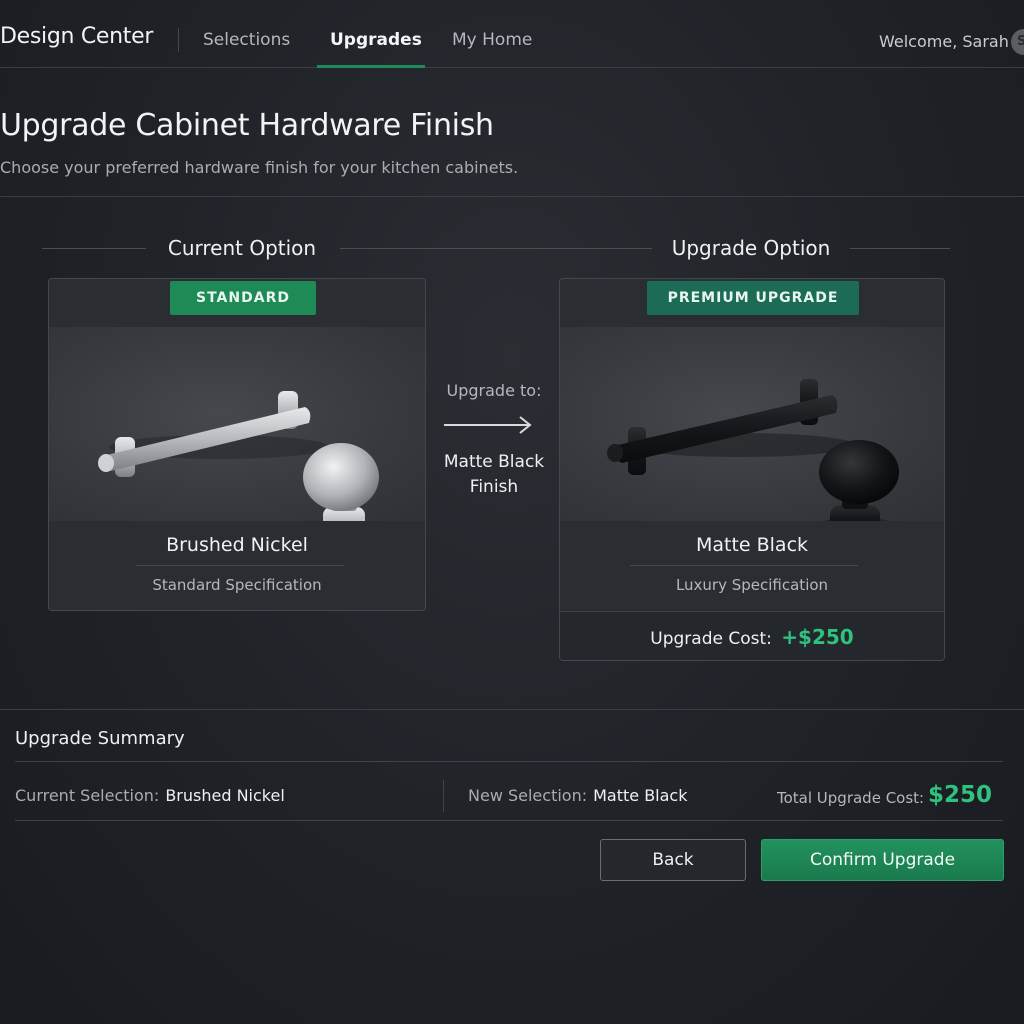 This screenshot has width=1024, height=1024. Describe the element at coordinates (488, 425) in the screenshot. I see `arrow-right-icon` at that location.